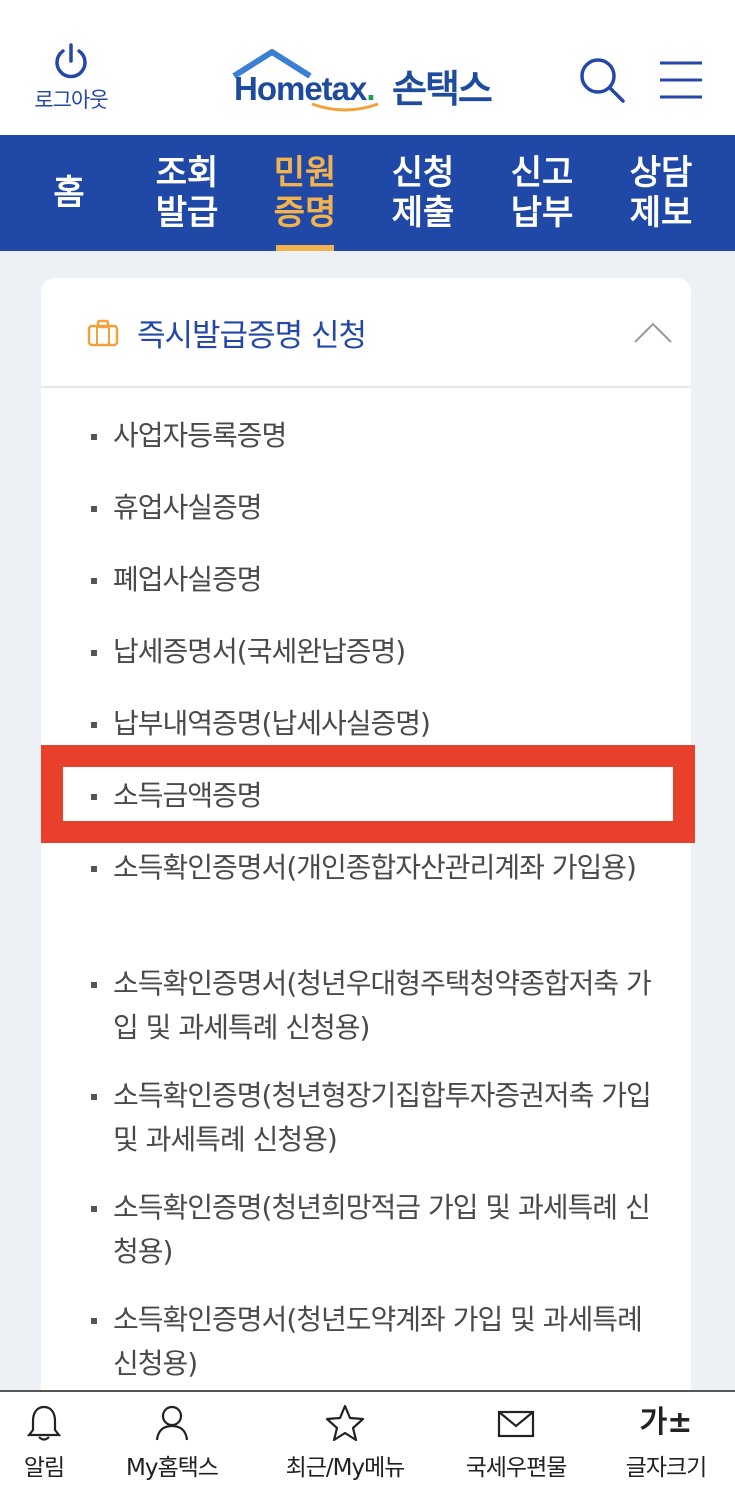 The height and width of the screenshot is (1498, 735). I want to click on bottom-label: 최근/My메뉴, so click(345, 1468).